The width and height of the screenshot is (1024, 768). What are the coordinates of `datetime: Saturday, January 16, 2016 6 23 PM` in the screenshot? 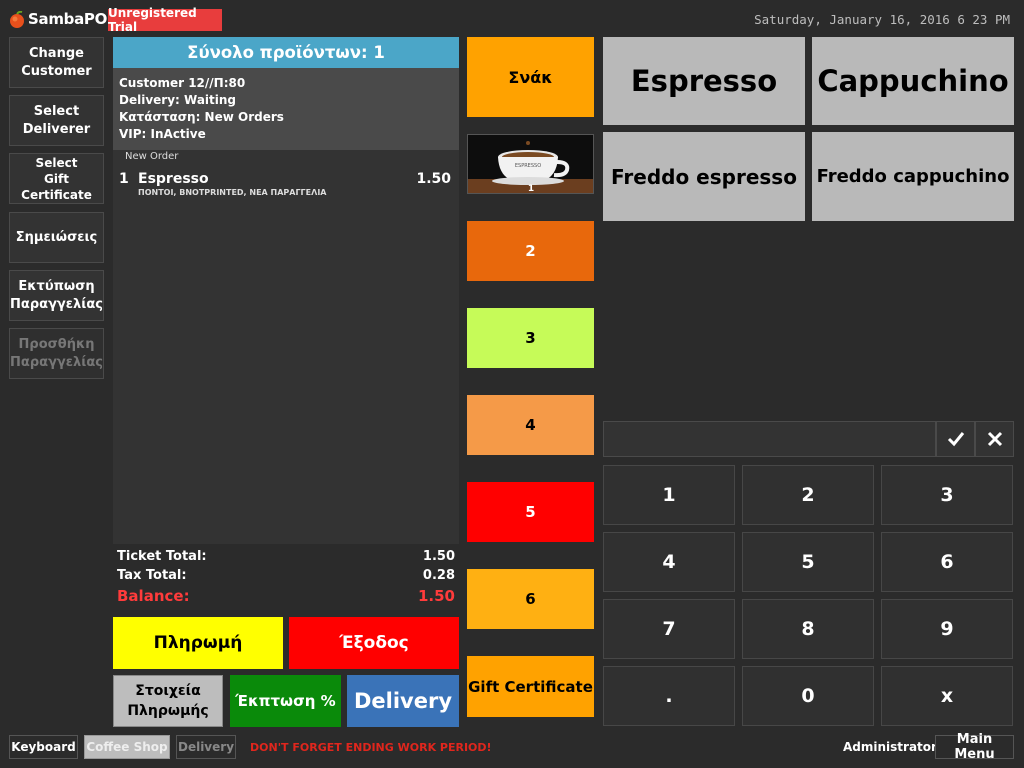 It's located at (882, 19).